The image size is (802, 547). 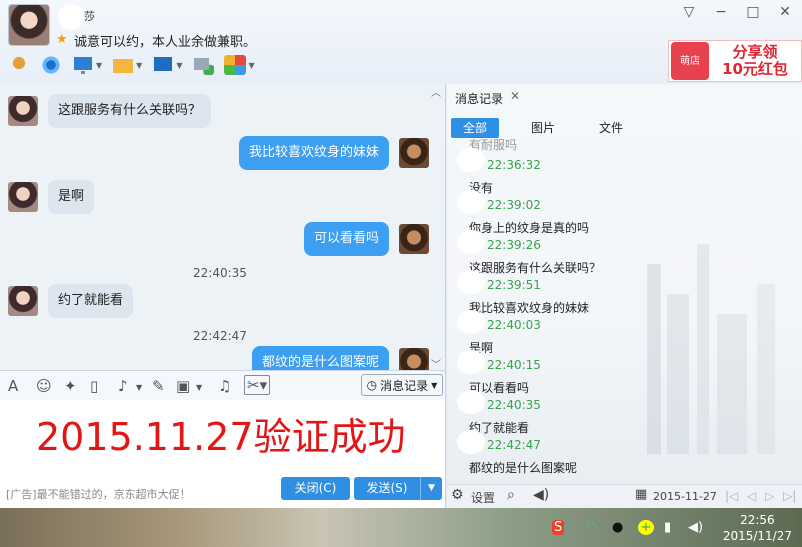 What do you see at coordinates (224, 386) in the screenshot?
I see `music-icon: ♫` at bounding box center [224, 386].